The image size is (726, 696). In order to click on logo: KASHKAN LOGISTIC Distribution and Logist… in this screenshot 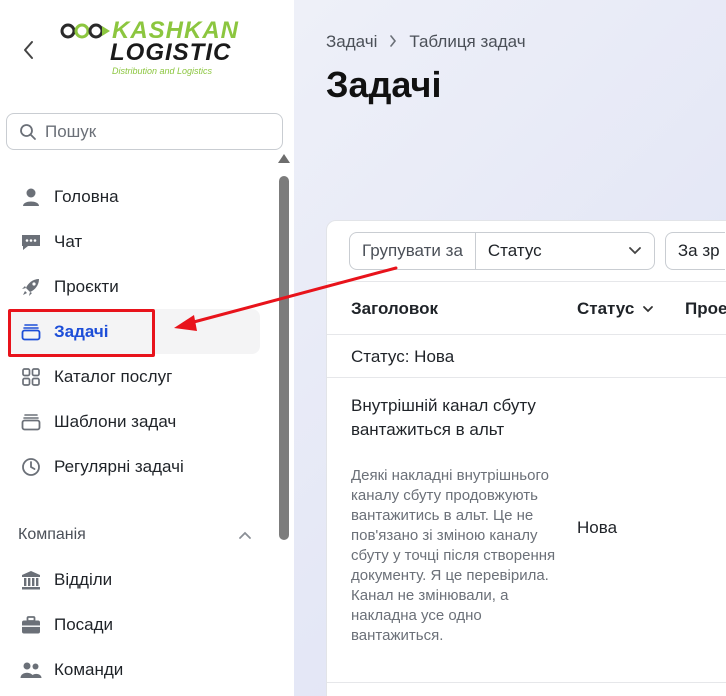, I will do `click(150, 49)`.